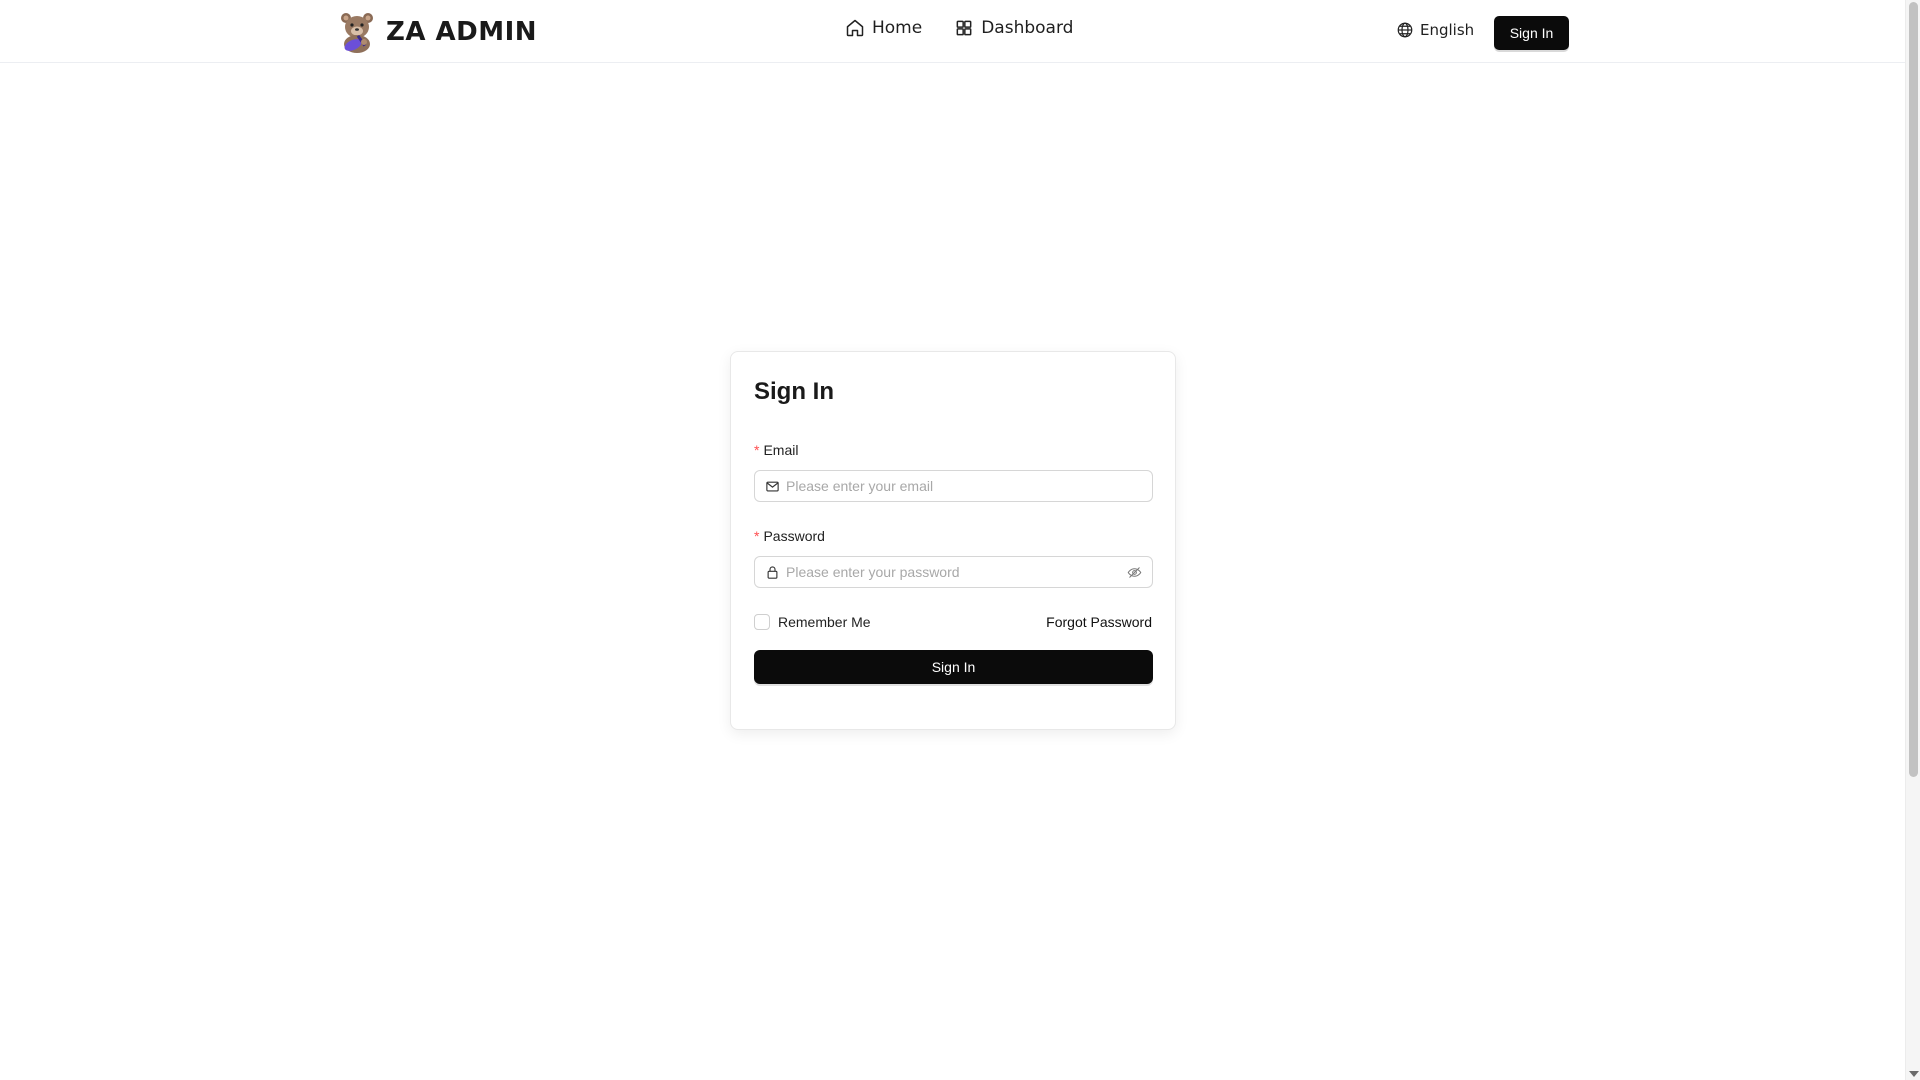 The height and width of the screenshot is (1080, 1920). I want to click on top-header: ZA ADMIN Home Dashboard English Sign In, so click(952, 31).